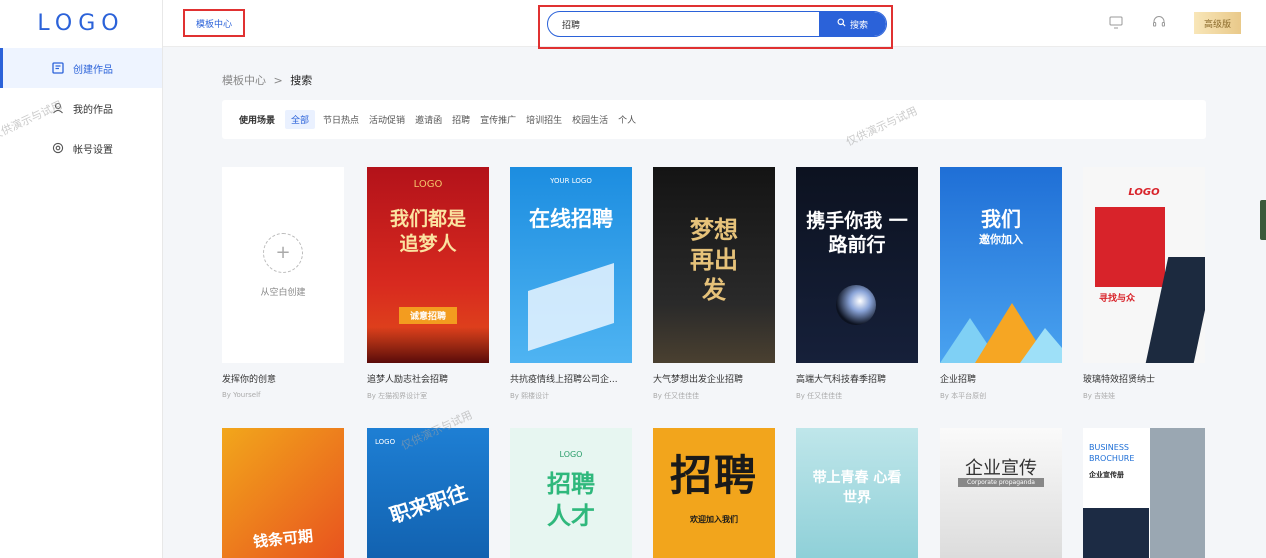 The height and width of the screenshot is (558, 1266). What do you see at coordinates (841, 380) in the screenshot?
I see `card-title: 高端大气科技春季招聘` at bounding box center [841, 380].